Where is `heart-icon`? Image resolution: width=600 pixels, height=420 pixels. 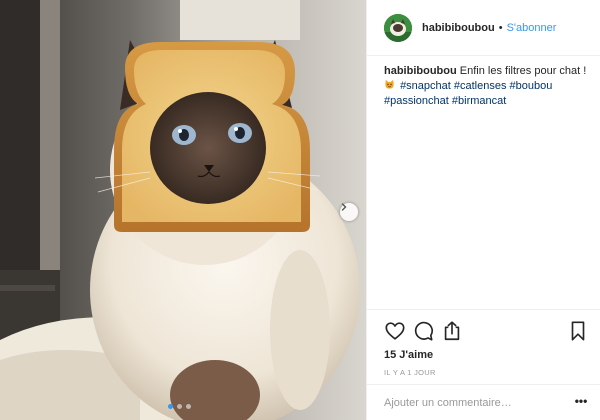 heart-icon is located at coordinates (395, 331).